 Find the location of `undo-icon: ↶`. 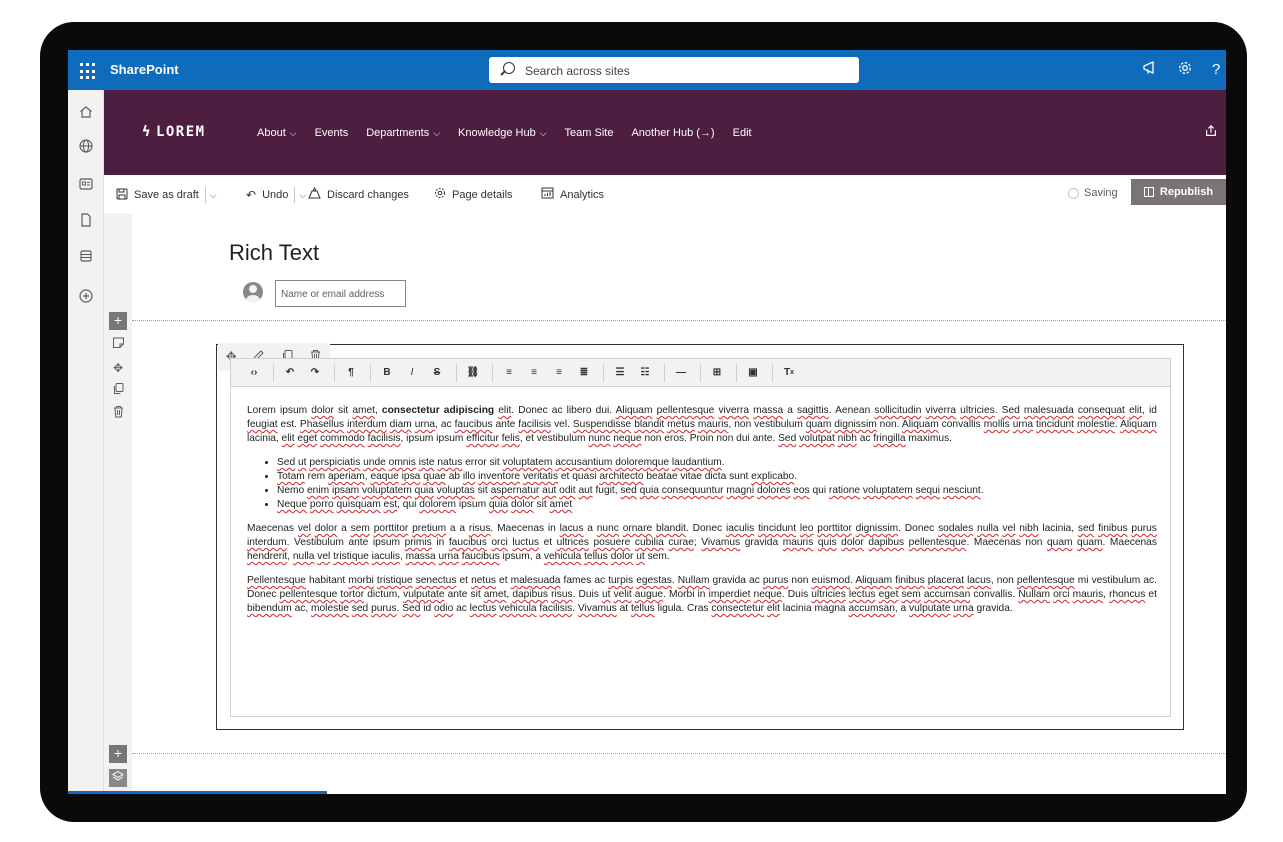

undo-icon: ↶ is located at coordinates (290, 373).